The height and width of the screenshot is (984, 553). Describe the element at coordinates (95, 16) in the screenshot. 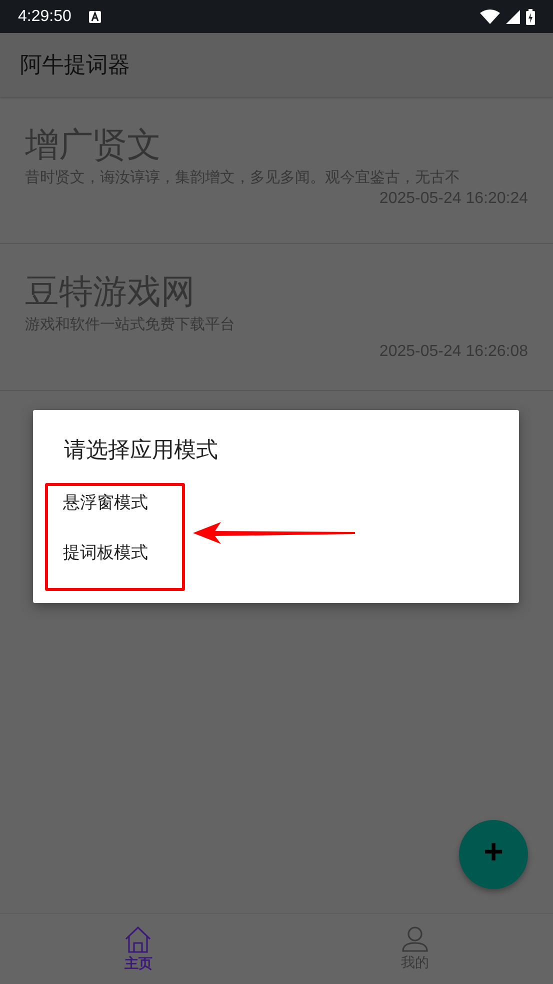

I see `notification-icon` at that location.